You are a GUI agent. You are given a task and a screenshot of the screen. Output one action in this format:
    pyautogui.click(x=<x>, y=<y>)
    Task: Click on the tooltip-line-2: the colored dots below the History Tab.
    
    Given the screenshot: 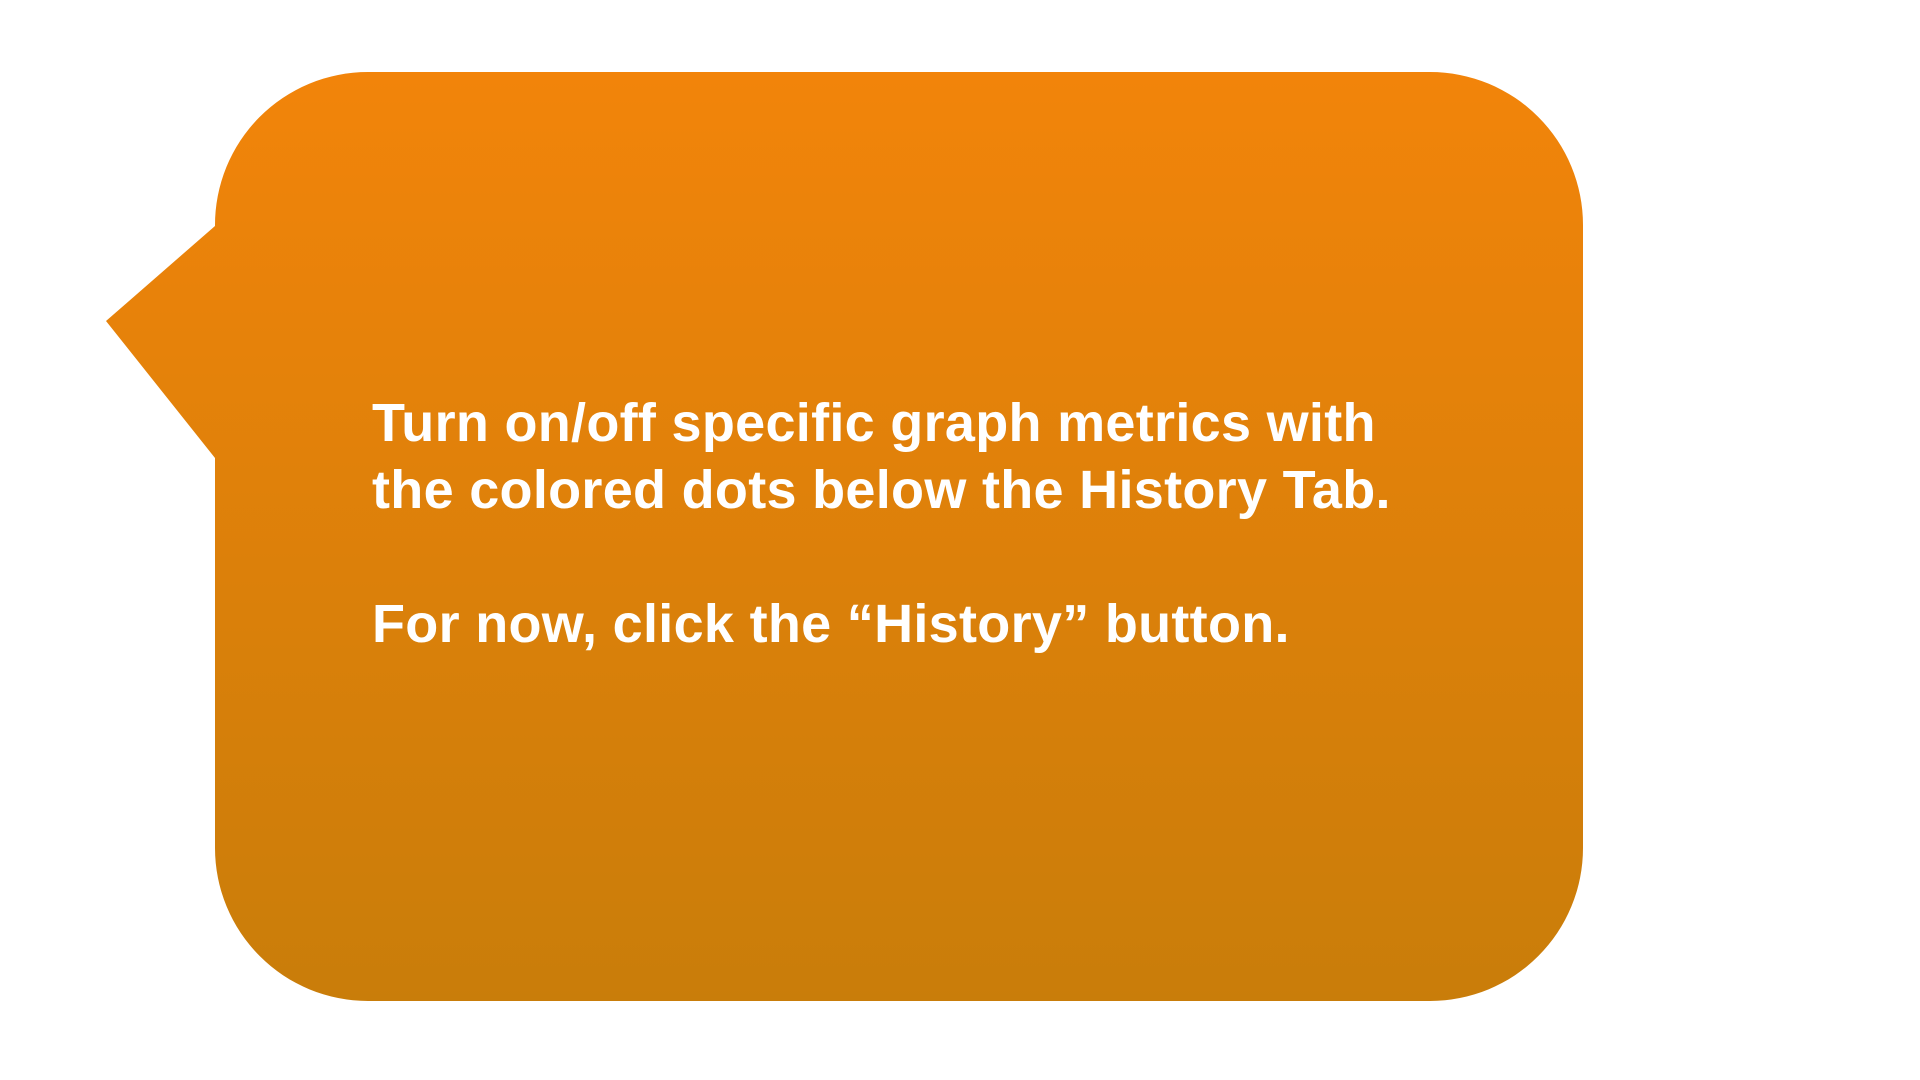 What is the action you would take?
    pyautogui.click(x=881, y=490)
    